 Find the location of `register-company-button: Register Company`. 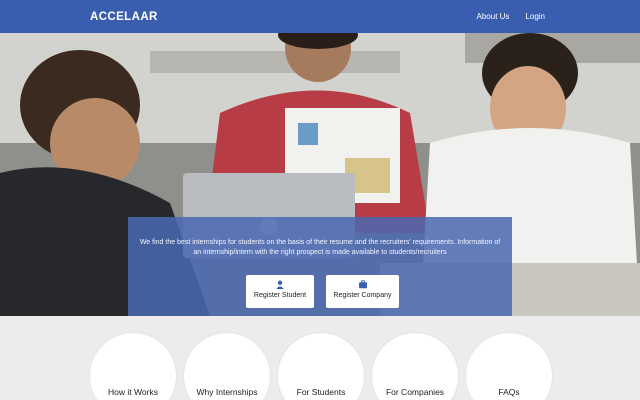

register-company-button: Register Company is located at coordinates (362, 291).